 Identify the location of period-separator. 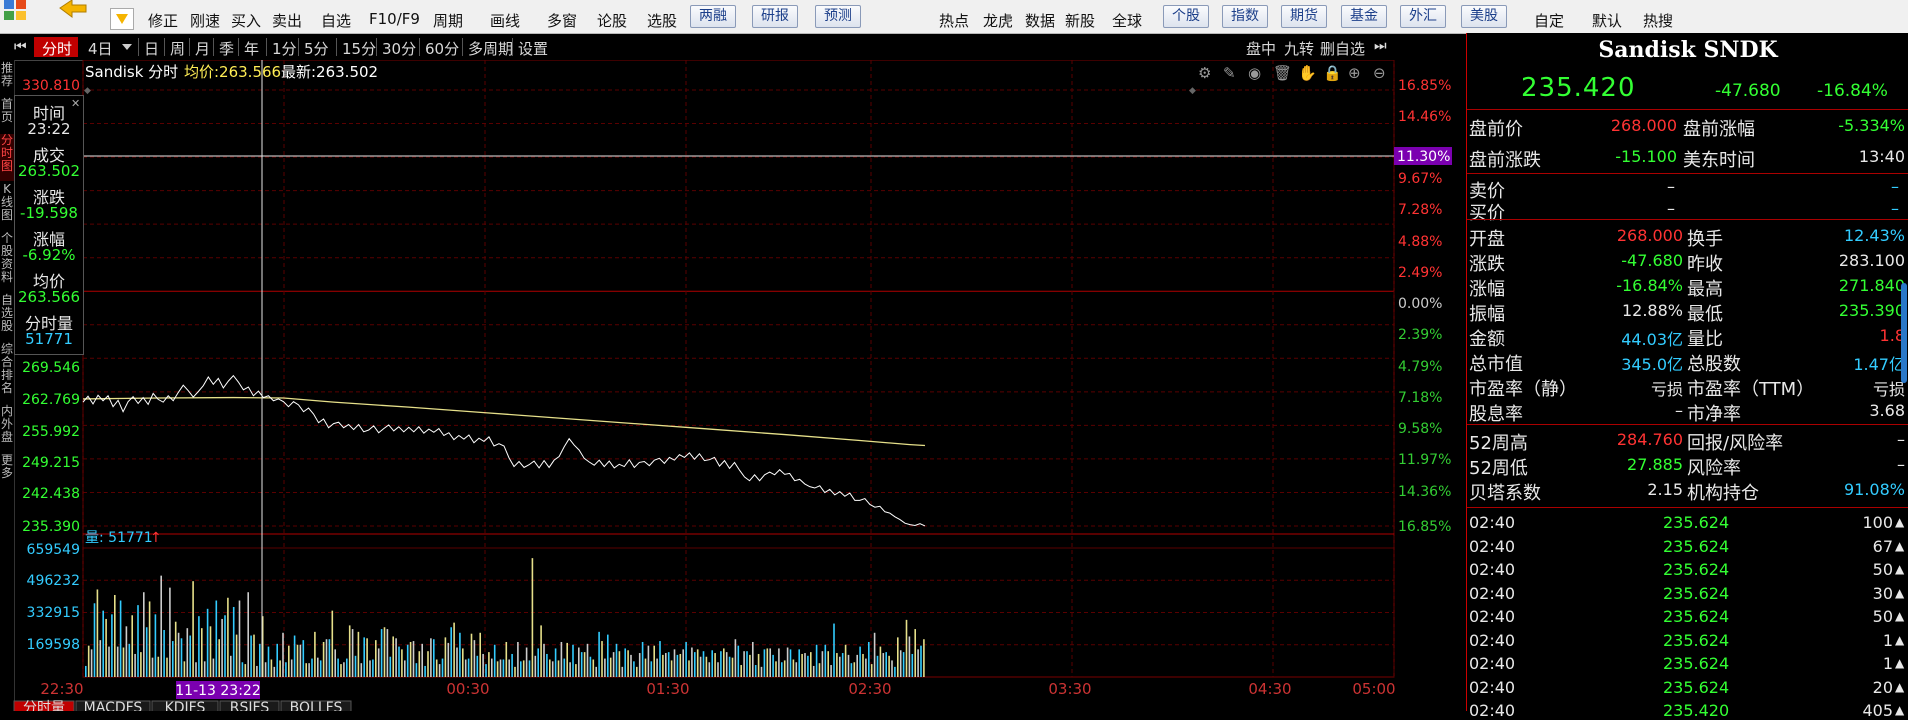
(298, 47).